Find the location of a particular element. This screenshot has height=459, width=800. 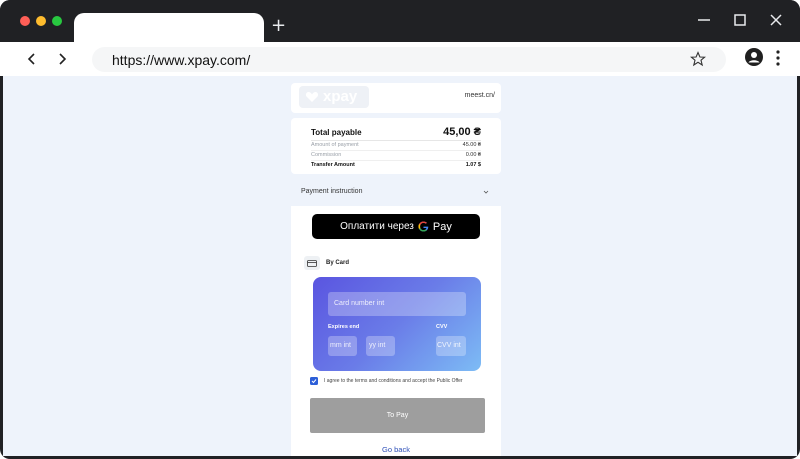

active-tab is located at coordinates (169, 27).